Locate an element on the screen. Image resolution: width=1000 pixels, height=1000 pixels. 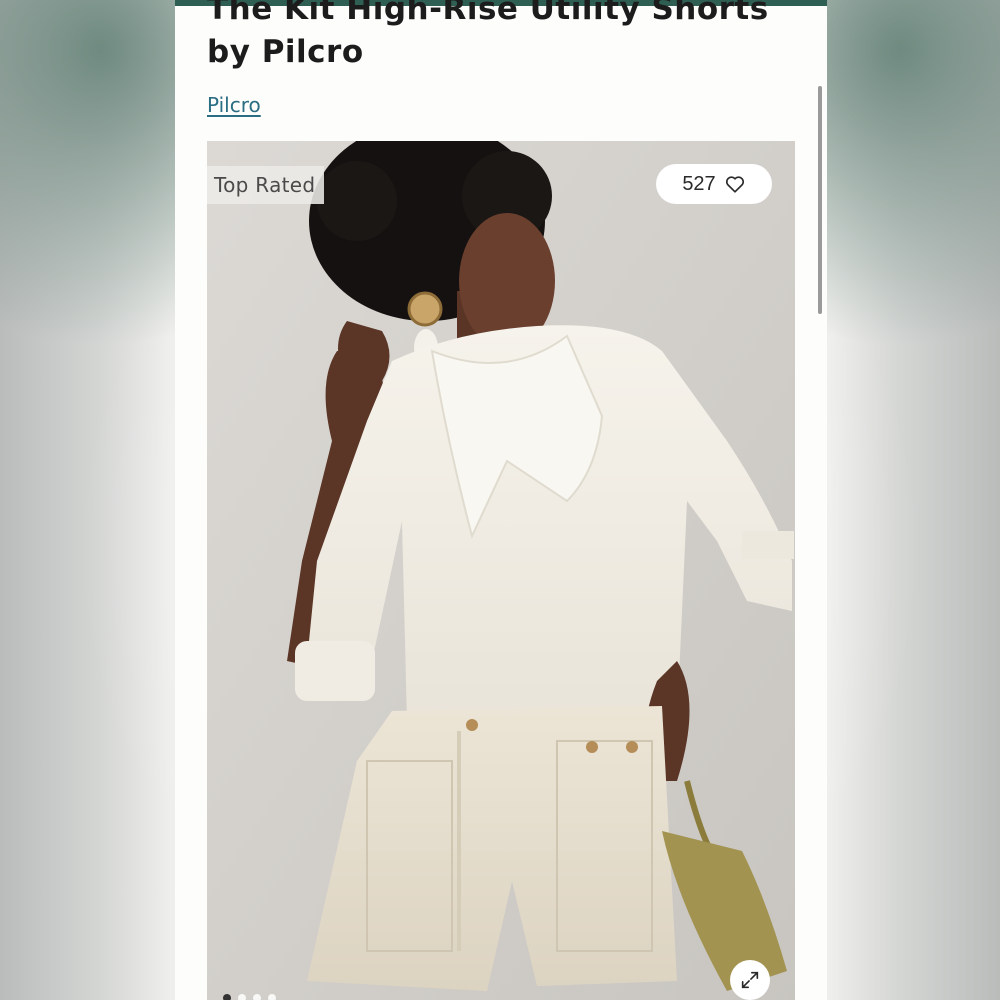
expand-icon is located at coordinates (750, 980).